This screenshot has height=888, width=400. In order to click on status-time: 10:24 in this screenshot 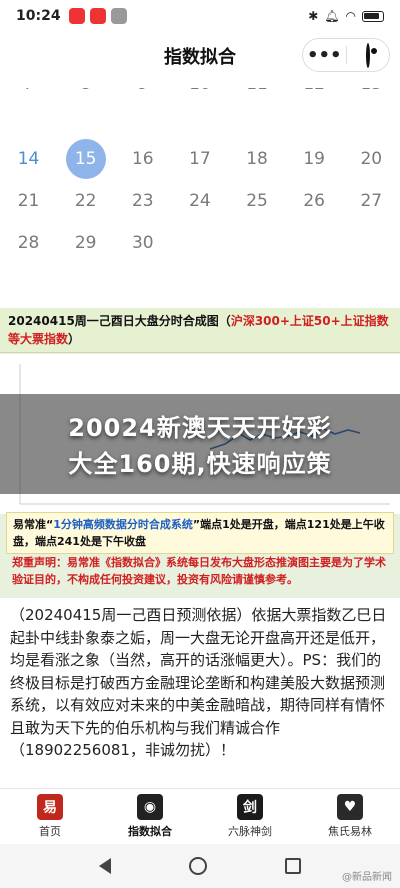, I will do `click(38, 16)`.